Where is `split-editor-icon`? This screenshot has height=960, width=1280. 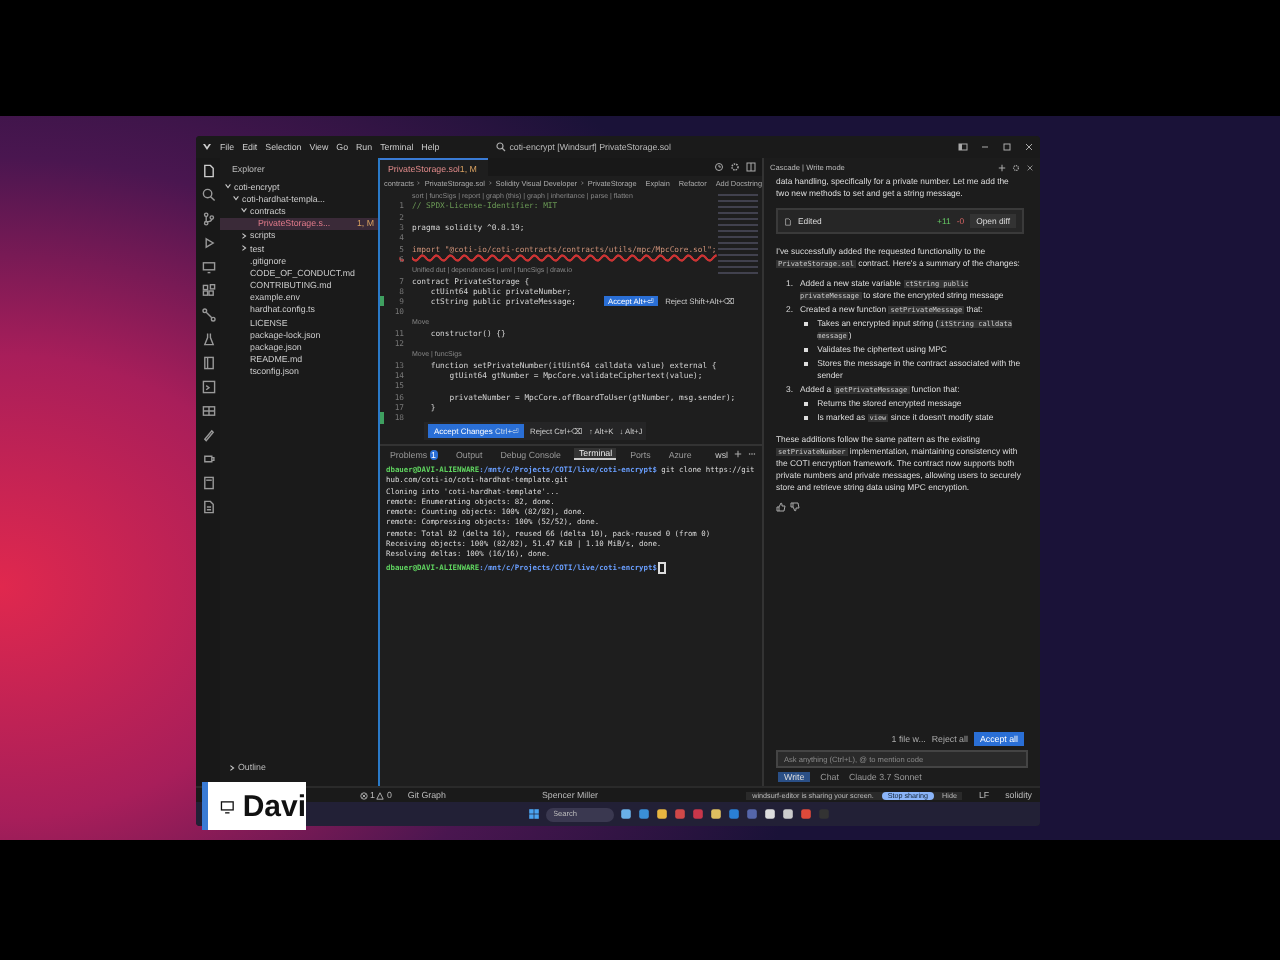
split-editor-icon is located at coordinates (751, 167).